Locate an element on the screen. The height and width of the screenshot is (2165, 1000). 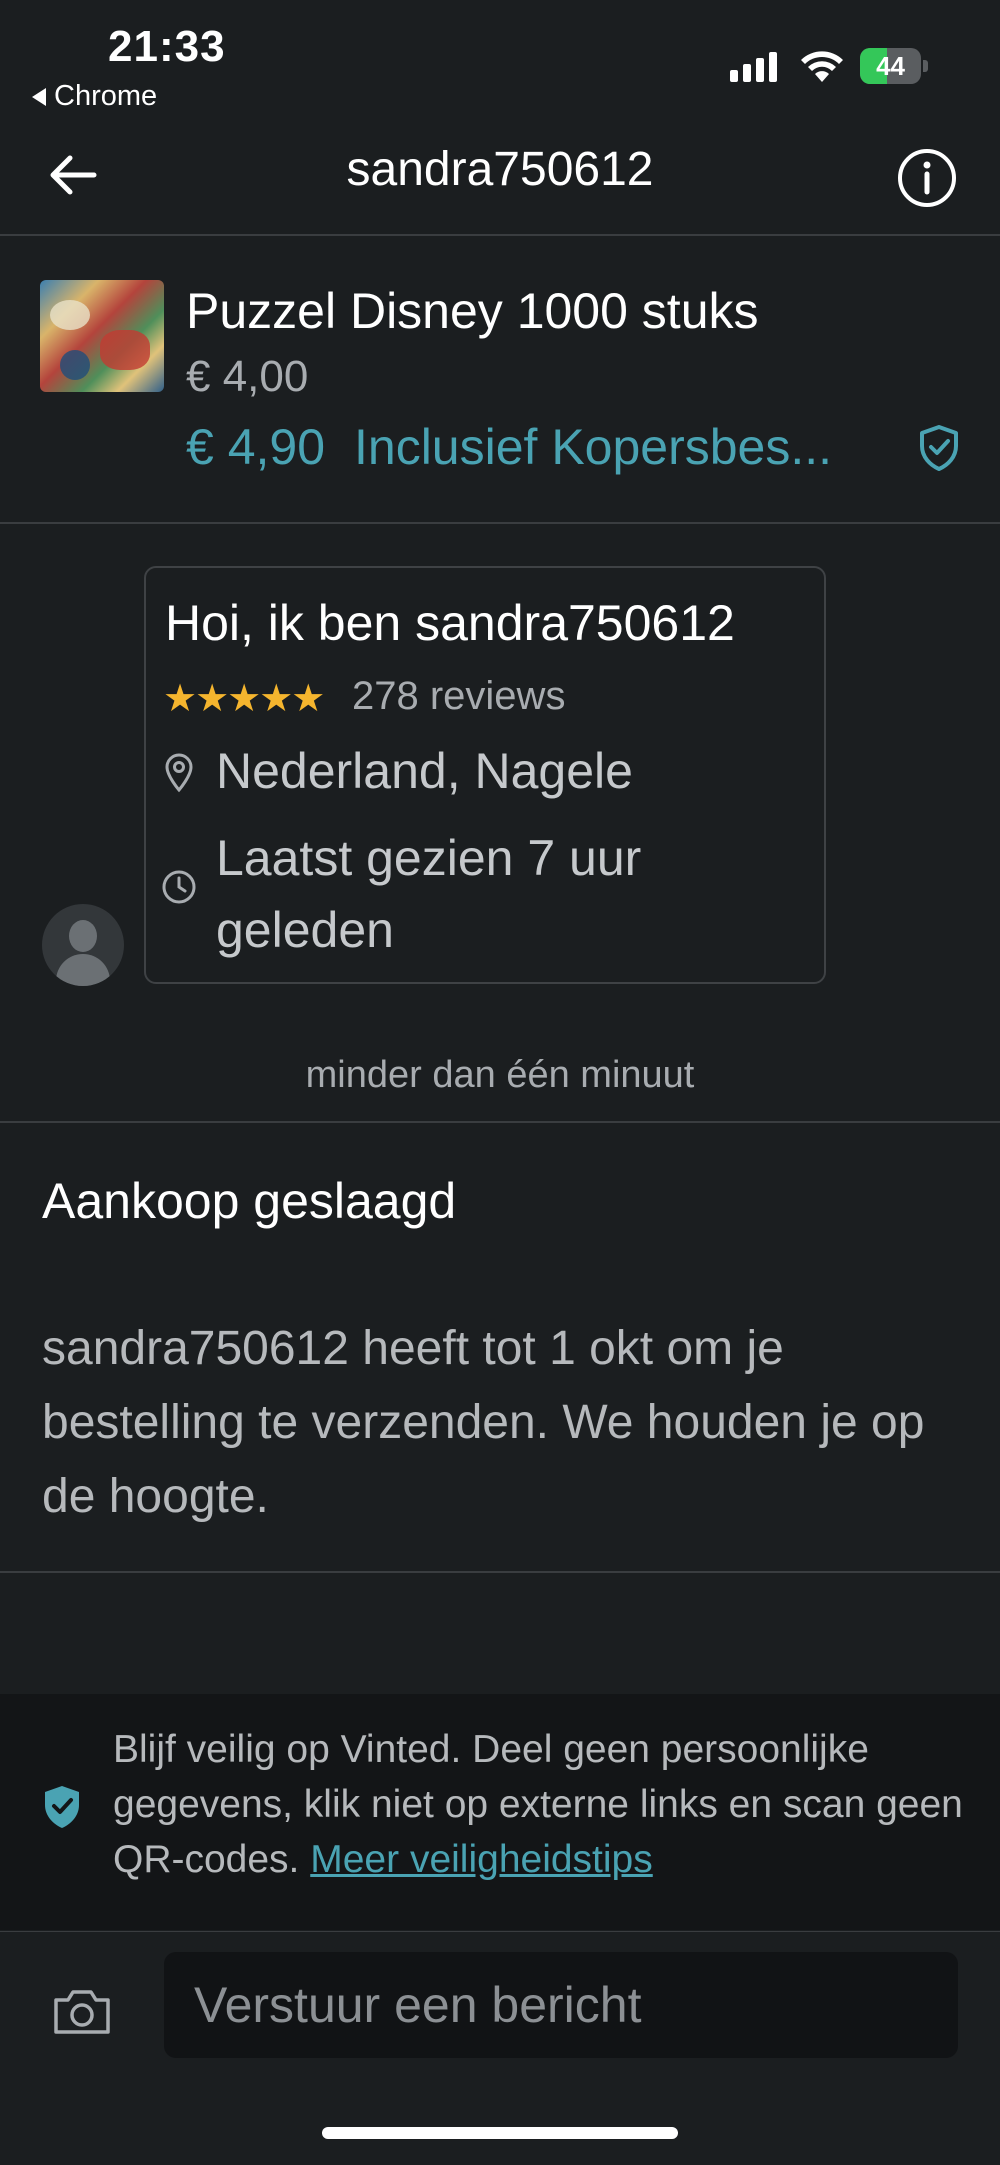
message-input is located at coordinates (561, 2005).